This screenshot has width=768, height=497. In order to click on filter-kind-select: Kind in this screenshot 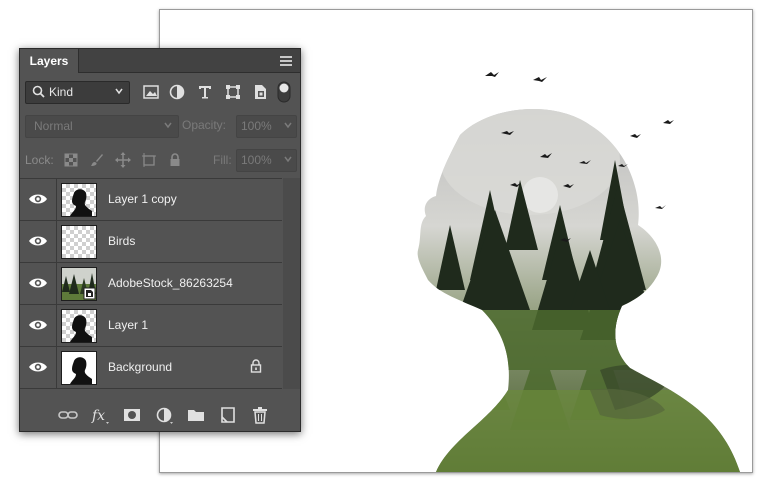, I will do `click(77, 92)`.